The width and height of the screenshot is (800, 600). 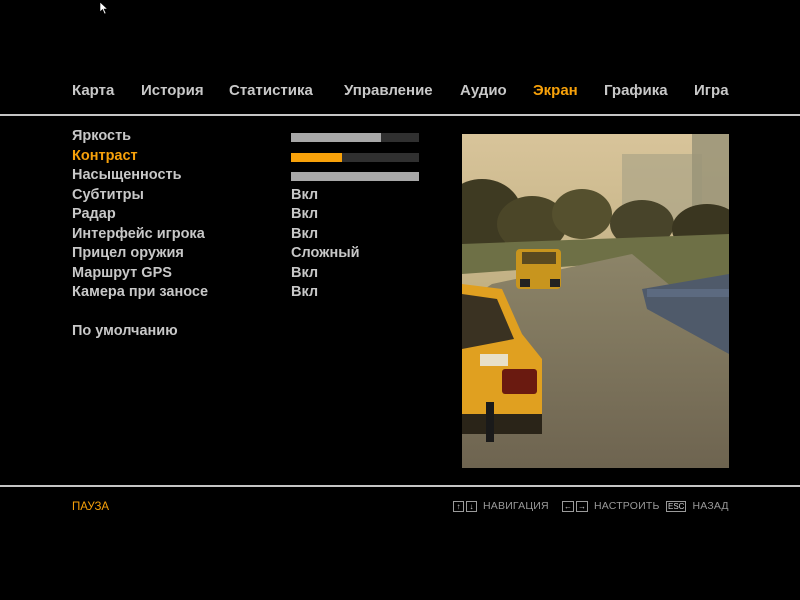 What do you see at coordinates (483, 90) in the screenshot?
I see `tab-audio: Аудио` at bounding box center [483, 90].